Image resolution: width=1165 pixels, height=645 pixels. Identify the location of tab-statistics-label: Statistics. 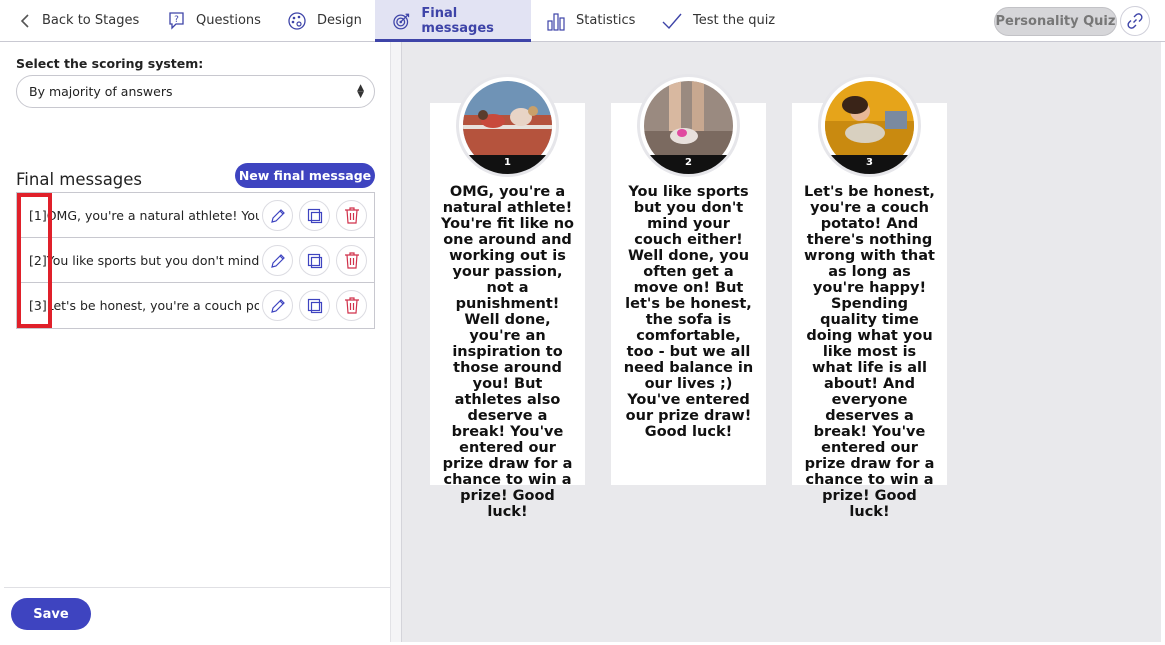
(606, 20).